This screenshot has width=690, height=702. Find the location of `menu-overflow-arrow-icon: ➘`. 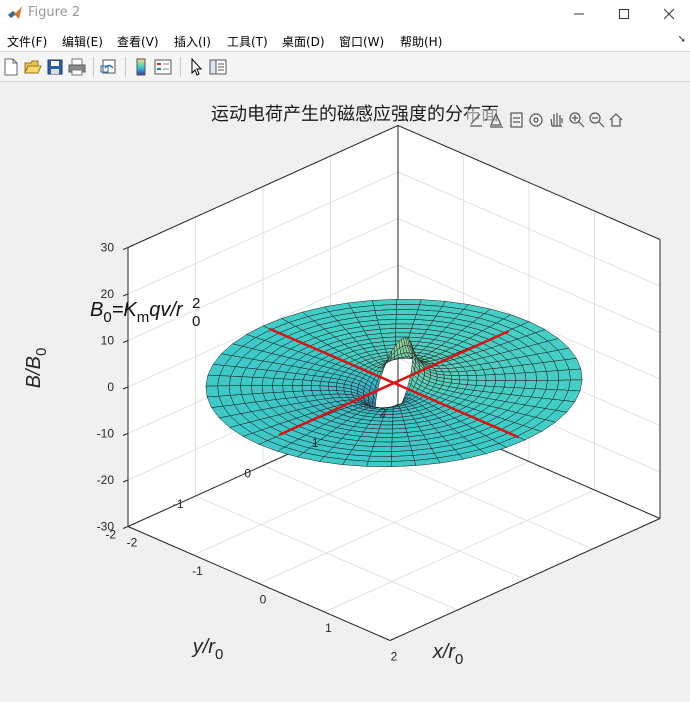

menu-overflow-arrow-icon: ➘ is located at coordinates (682, 39).